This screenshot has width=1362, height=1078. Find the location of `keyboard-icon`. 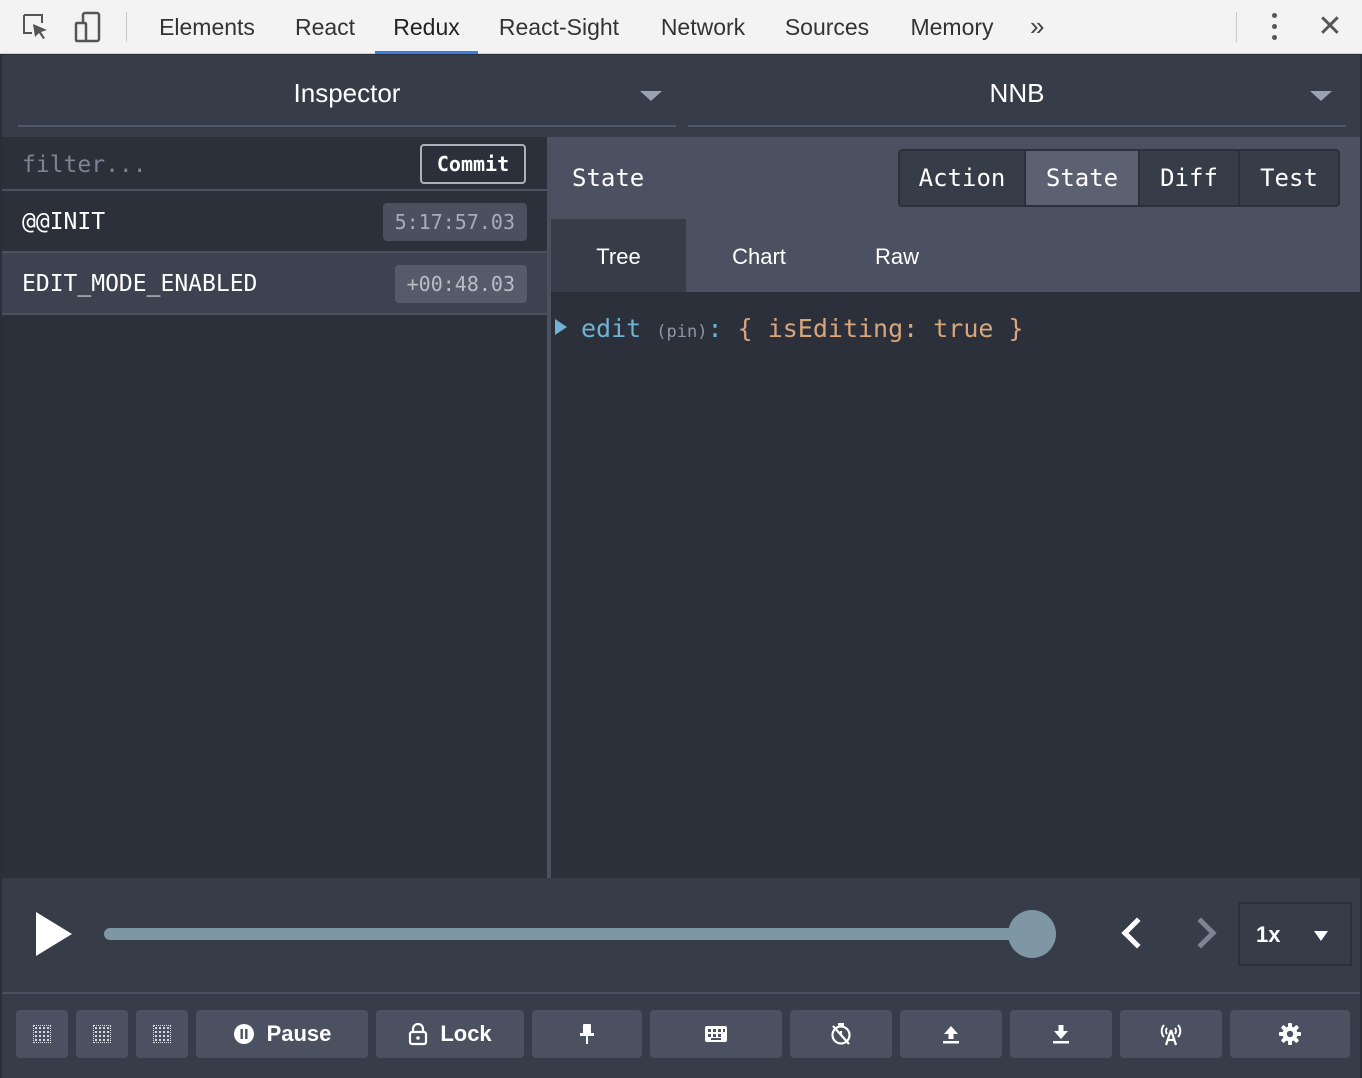

keyboard-icon is located at coordinates (716, 1034).